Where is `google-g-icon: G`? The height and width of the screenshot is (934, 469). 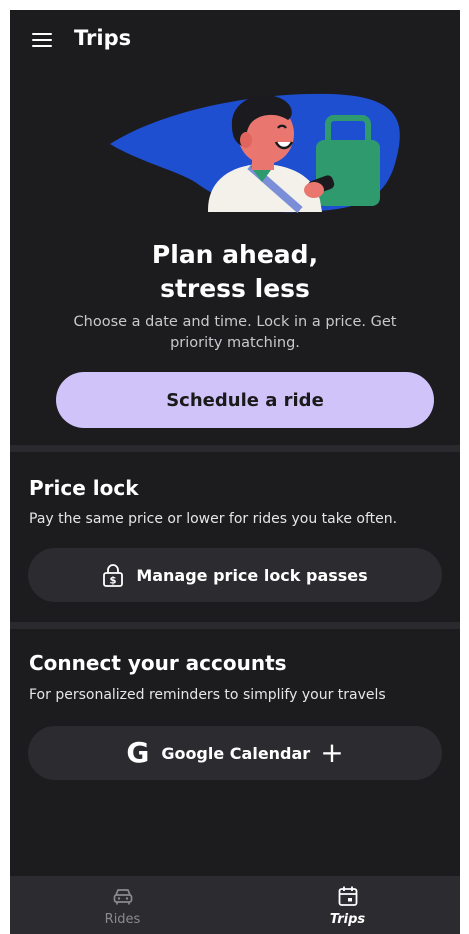
google-g-icon: G is located at coordinates (138, 752).